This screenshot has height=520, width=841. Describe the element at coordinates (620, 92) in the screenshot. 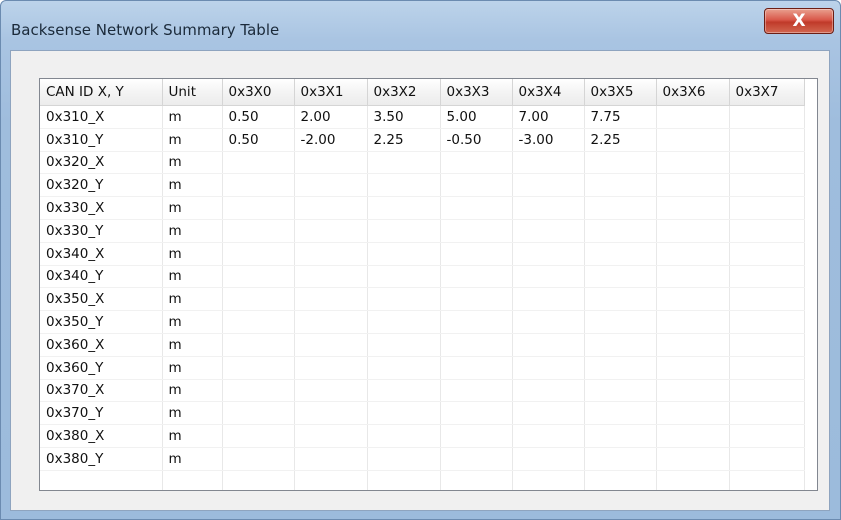

I see `column-header-7: 0x3X5` at that location.